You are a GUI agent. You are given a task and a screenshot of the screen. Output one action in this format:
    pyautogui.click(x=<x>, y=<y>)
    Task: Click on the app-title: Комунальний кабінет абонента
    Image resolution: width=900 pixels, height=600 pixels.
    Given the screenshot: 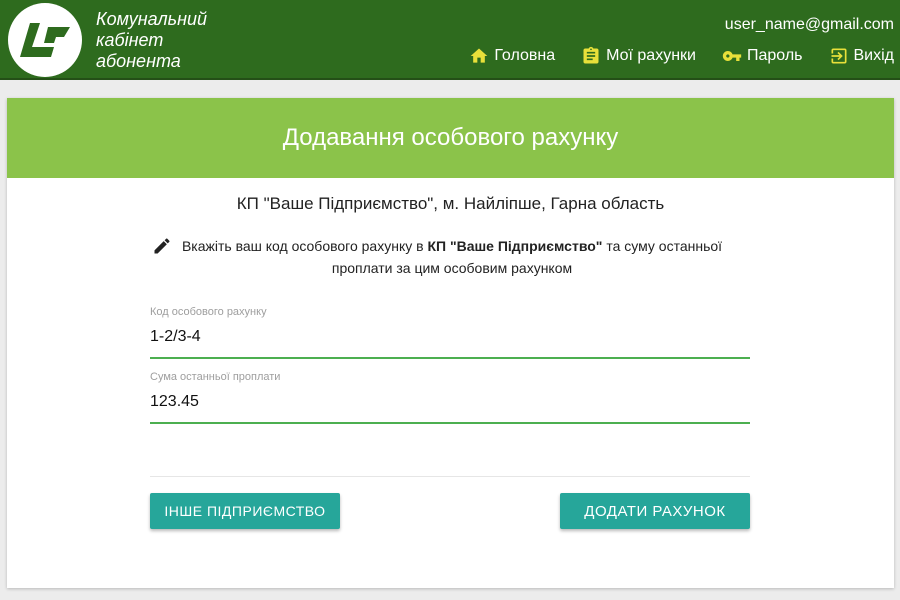 What is the action you would take?
    pyautogui.click(x=181, y=40)
    